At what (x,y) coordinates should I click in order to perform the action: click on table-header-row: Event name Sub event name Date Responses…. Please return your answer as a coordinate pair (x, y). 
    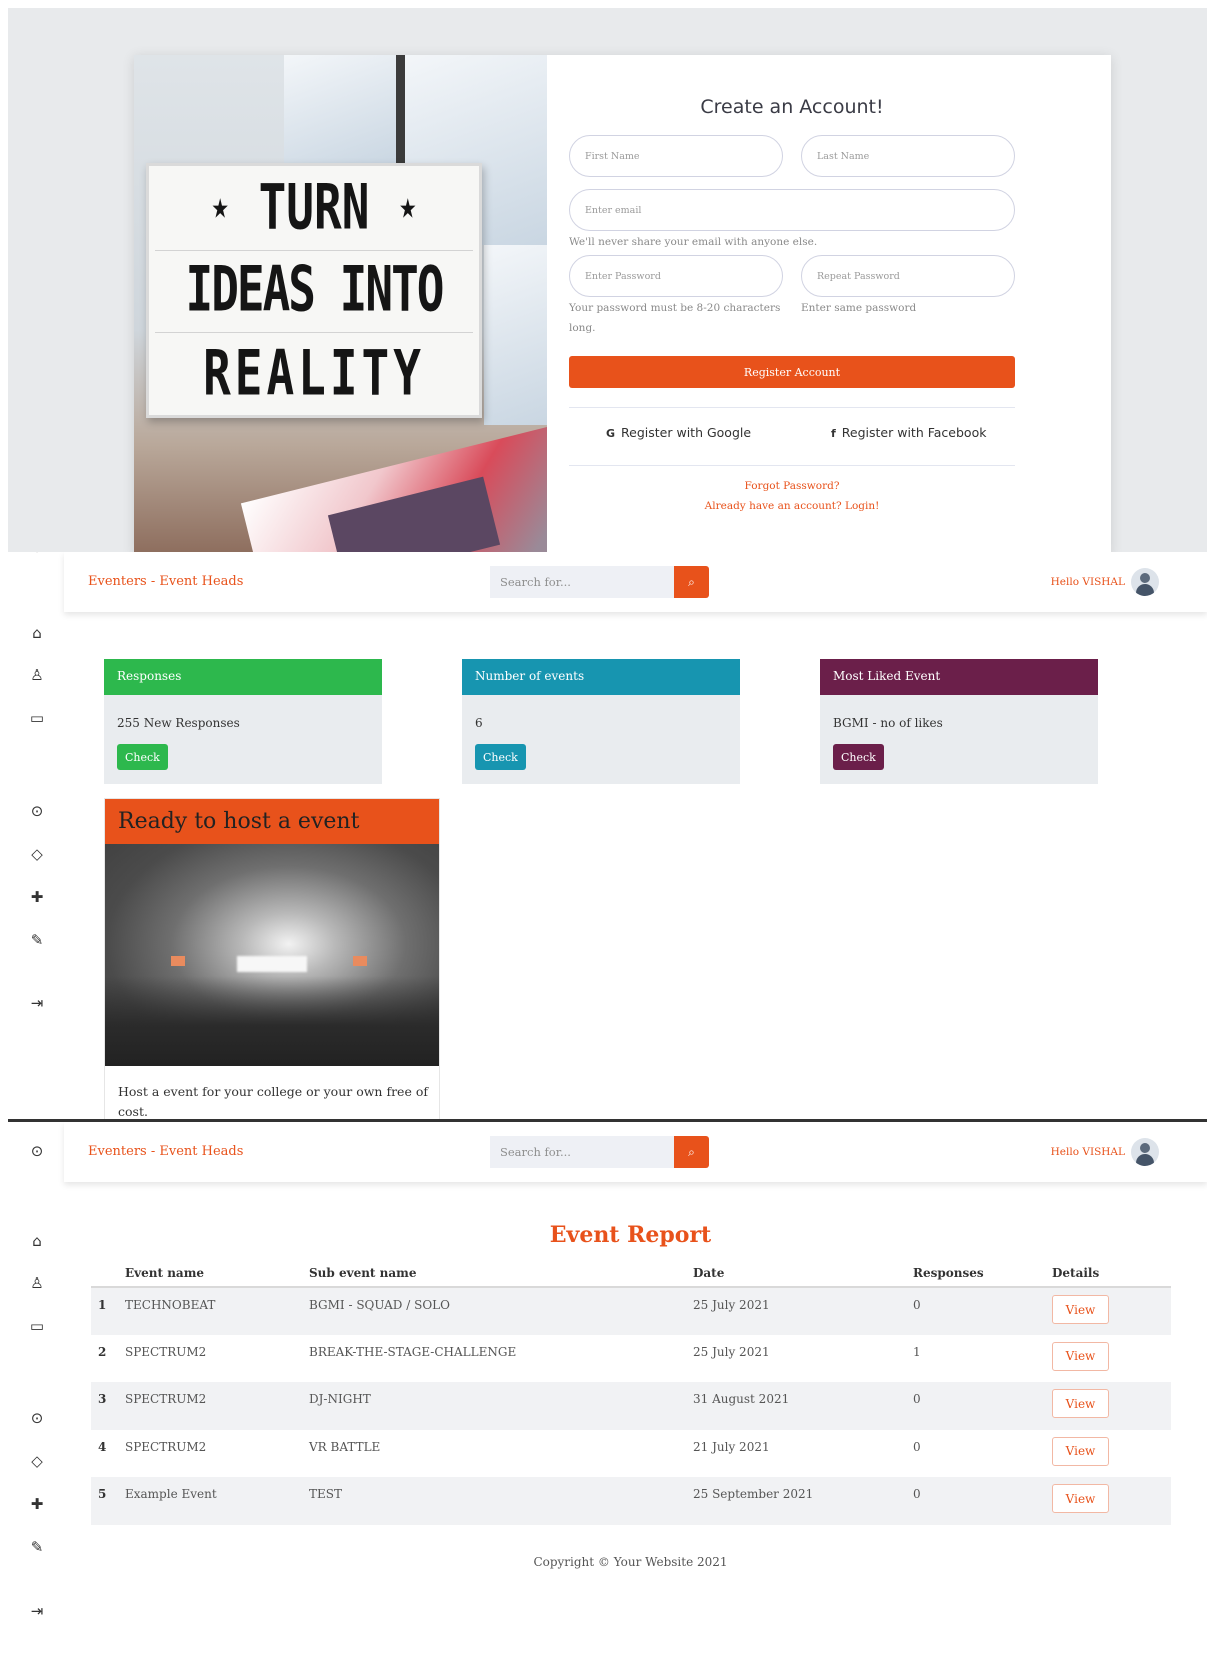
    Looking at the image, I should click on (631, 1274).